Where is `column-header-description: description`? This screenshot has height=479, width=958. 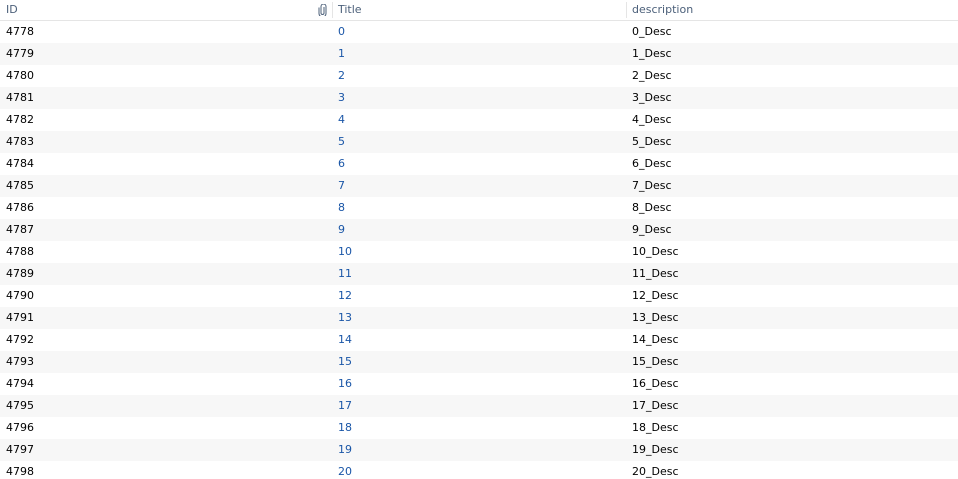
column-header-description: description is located at coordinates (792, 10).